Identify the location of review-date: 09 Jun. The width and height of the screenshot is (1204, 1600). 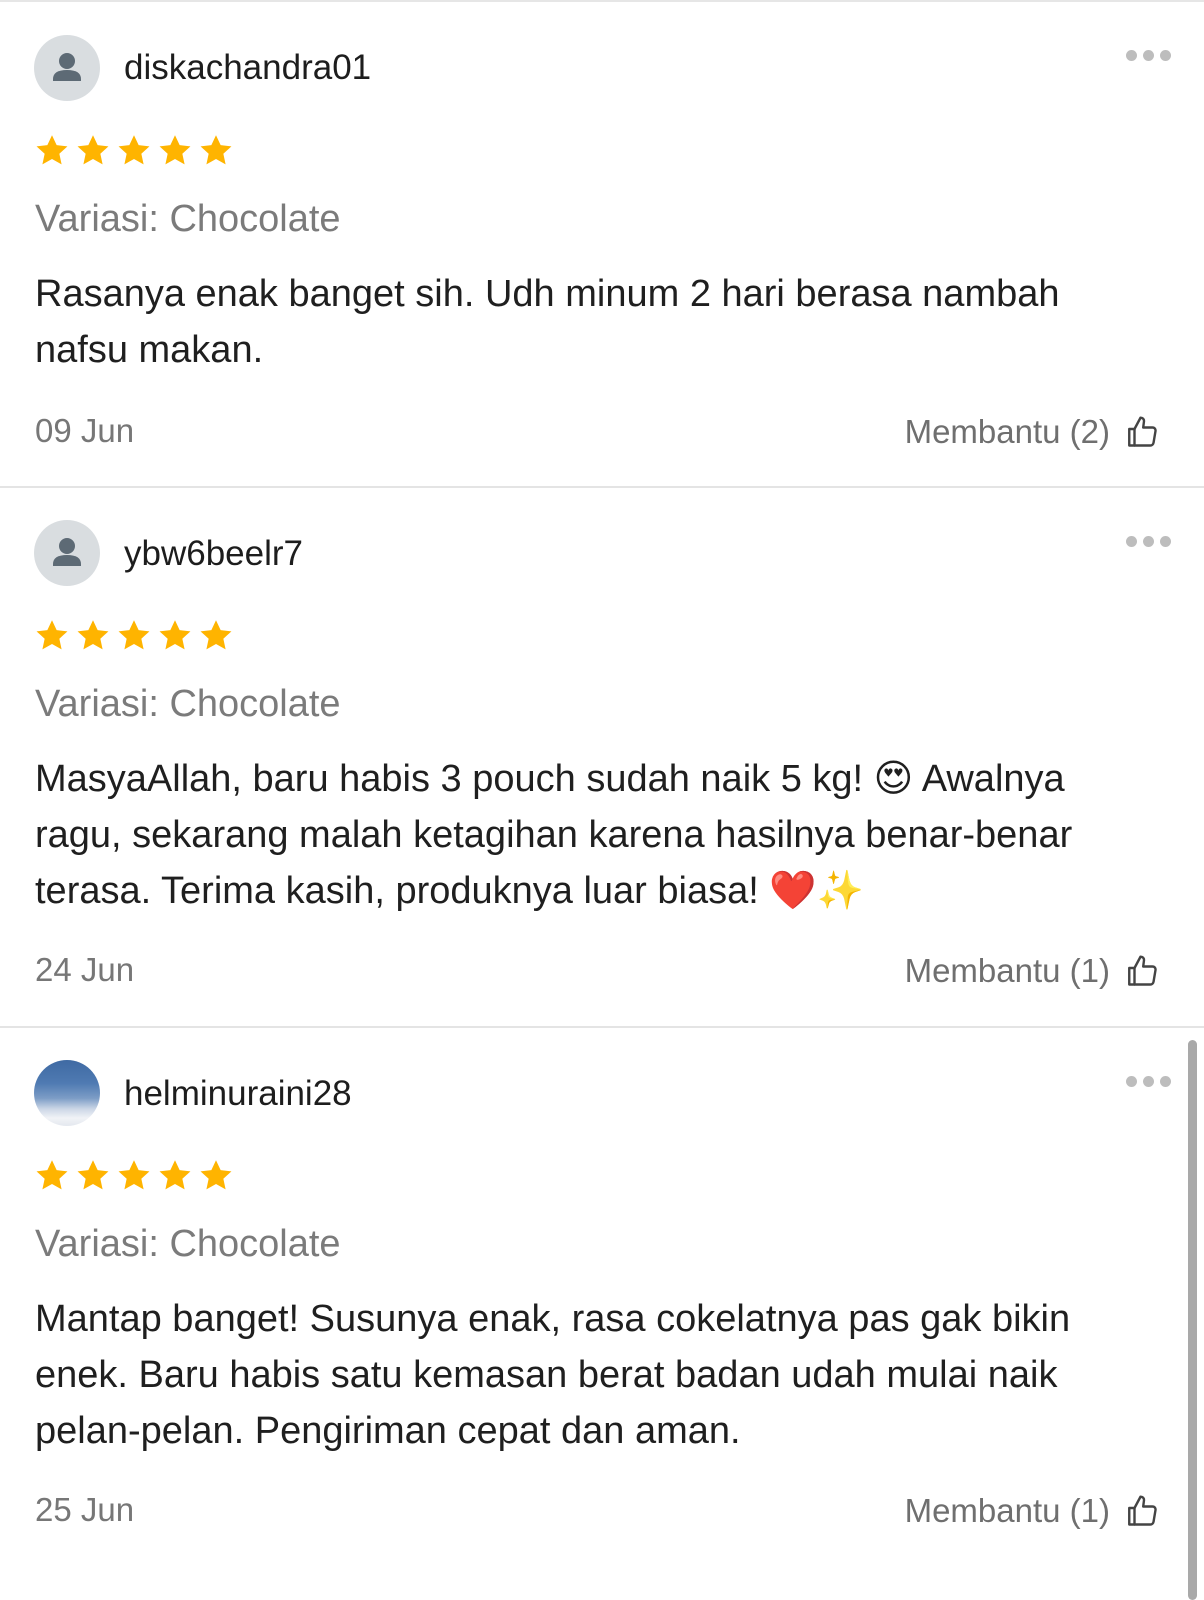
(85, 430).